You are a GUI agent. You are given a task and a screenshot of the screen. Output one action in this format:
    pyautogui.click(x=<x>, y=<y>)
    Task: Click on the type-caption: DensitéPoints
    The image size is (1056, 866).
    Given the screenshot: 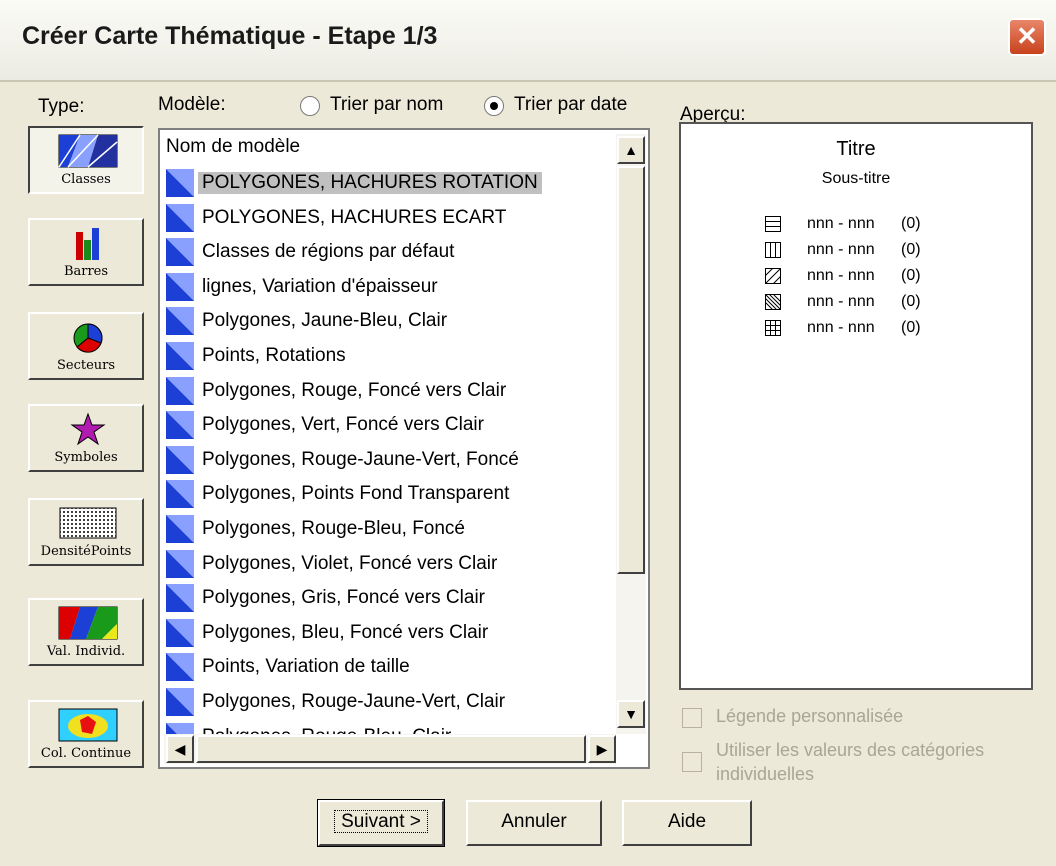 What is the action you would take?
    pyautogui.click(x=86, y=551)
    